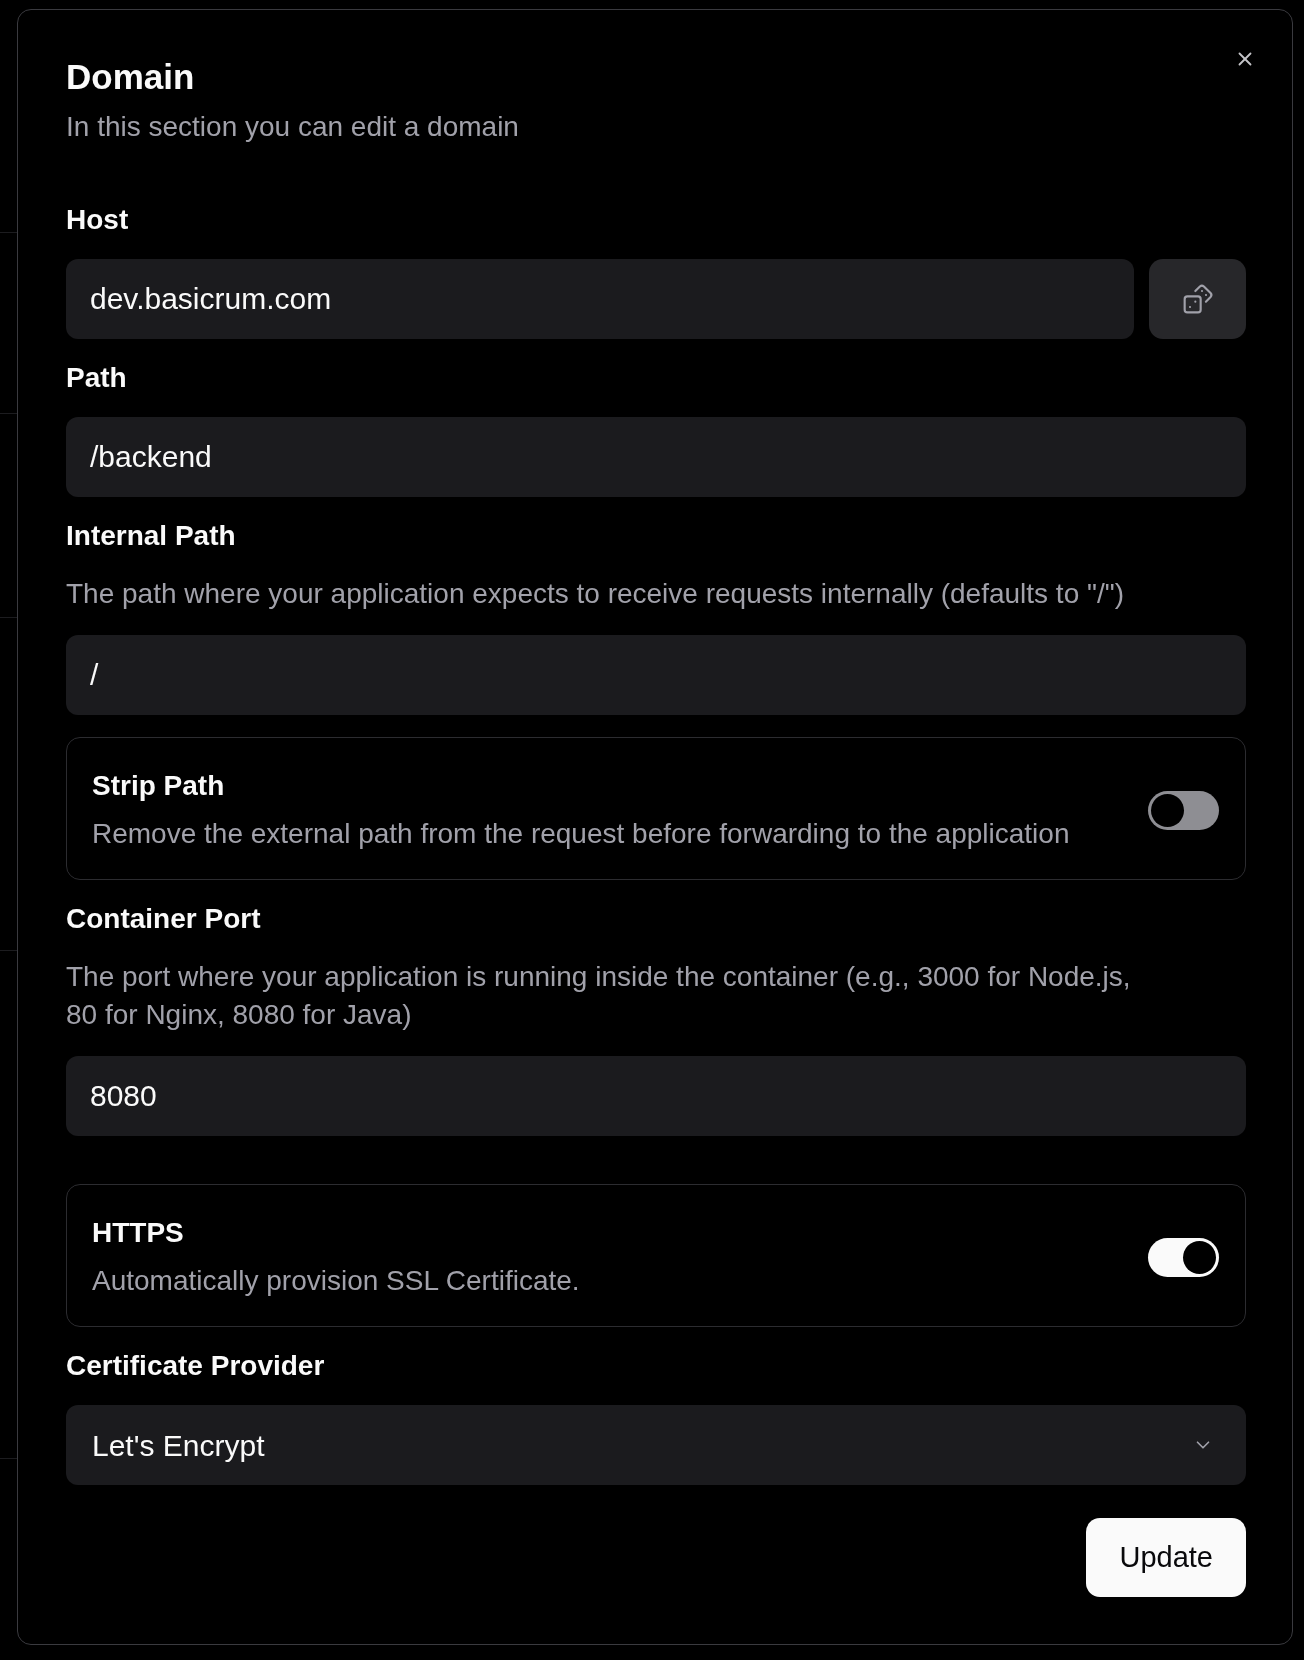 The height and width of the screenshot is (1660, 1304). Describe the element at coordinates (581, 834) in the screenshot. I see `setting-description: Remove the external path from the request before forwarding to the application` at that location.